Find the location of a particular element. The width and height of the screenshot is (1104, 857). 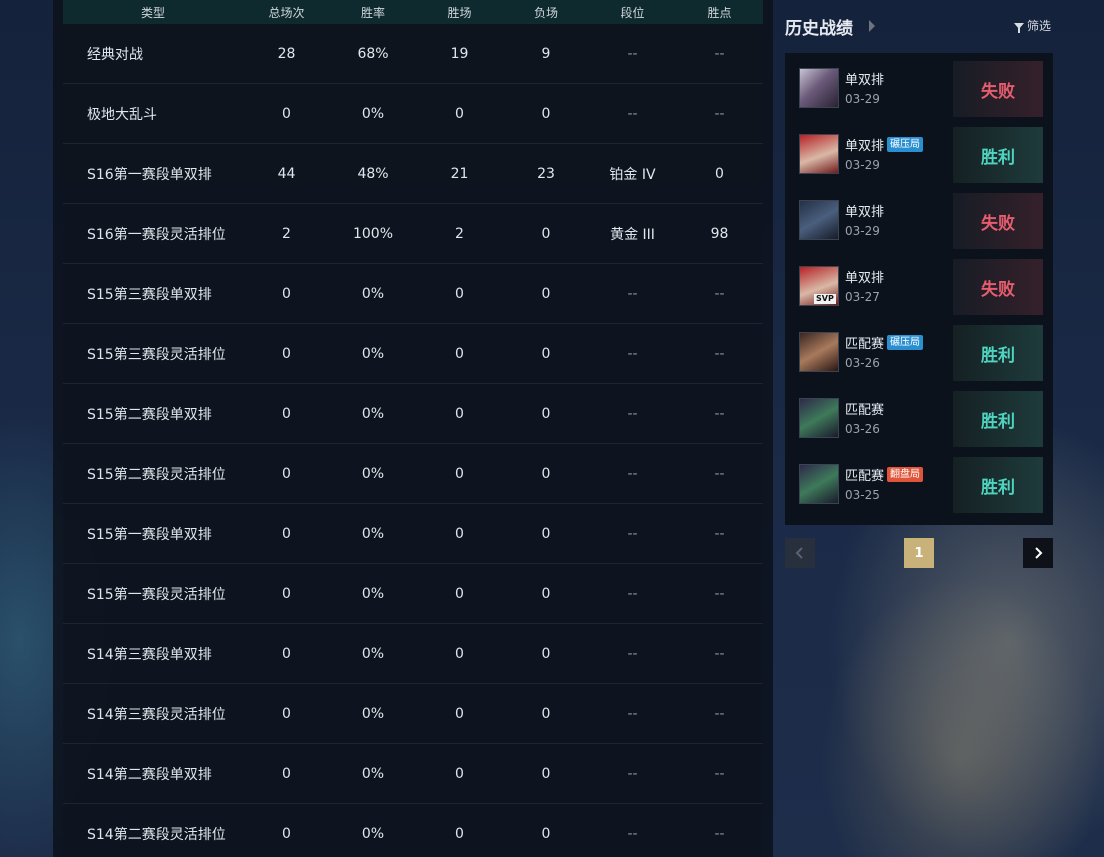

table-cell: 9 is located at coordinates (546, 53).